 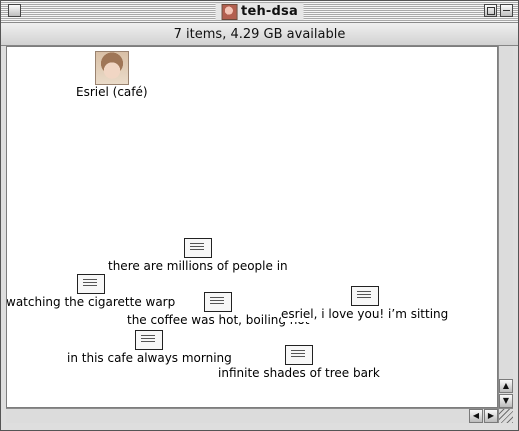 I want to click on scroll-left-button: ◀, so click(x=476, y=416).